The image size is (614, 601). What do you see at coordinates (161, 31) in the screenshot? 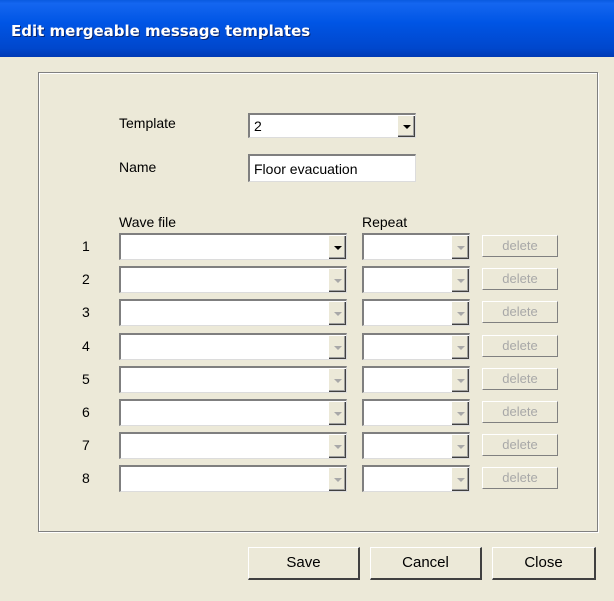
I see `window-title: Edit mergeable message templates` at bounding box center [161, 31].